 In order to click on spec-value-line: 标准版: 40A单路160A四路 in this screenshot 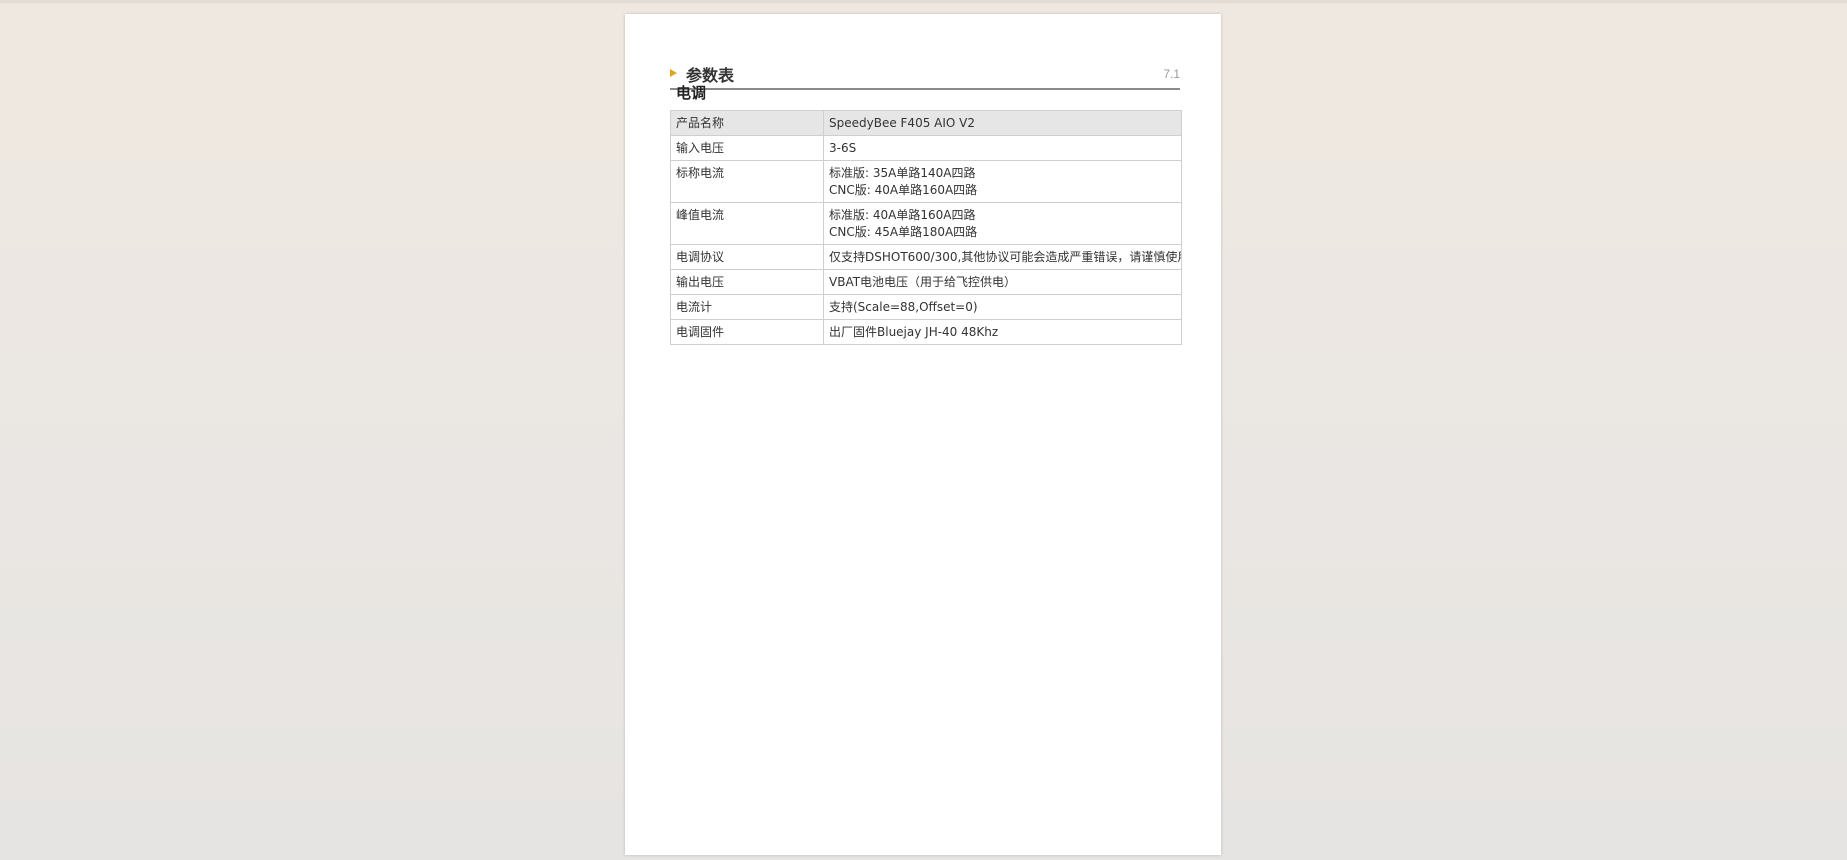, I will do `click(902, 215)`.